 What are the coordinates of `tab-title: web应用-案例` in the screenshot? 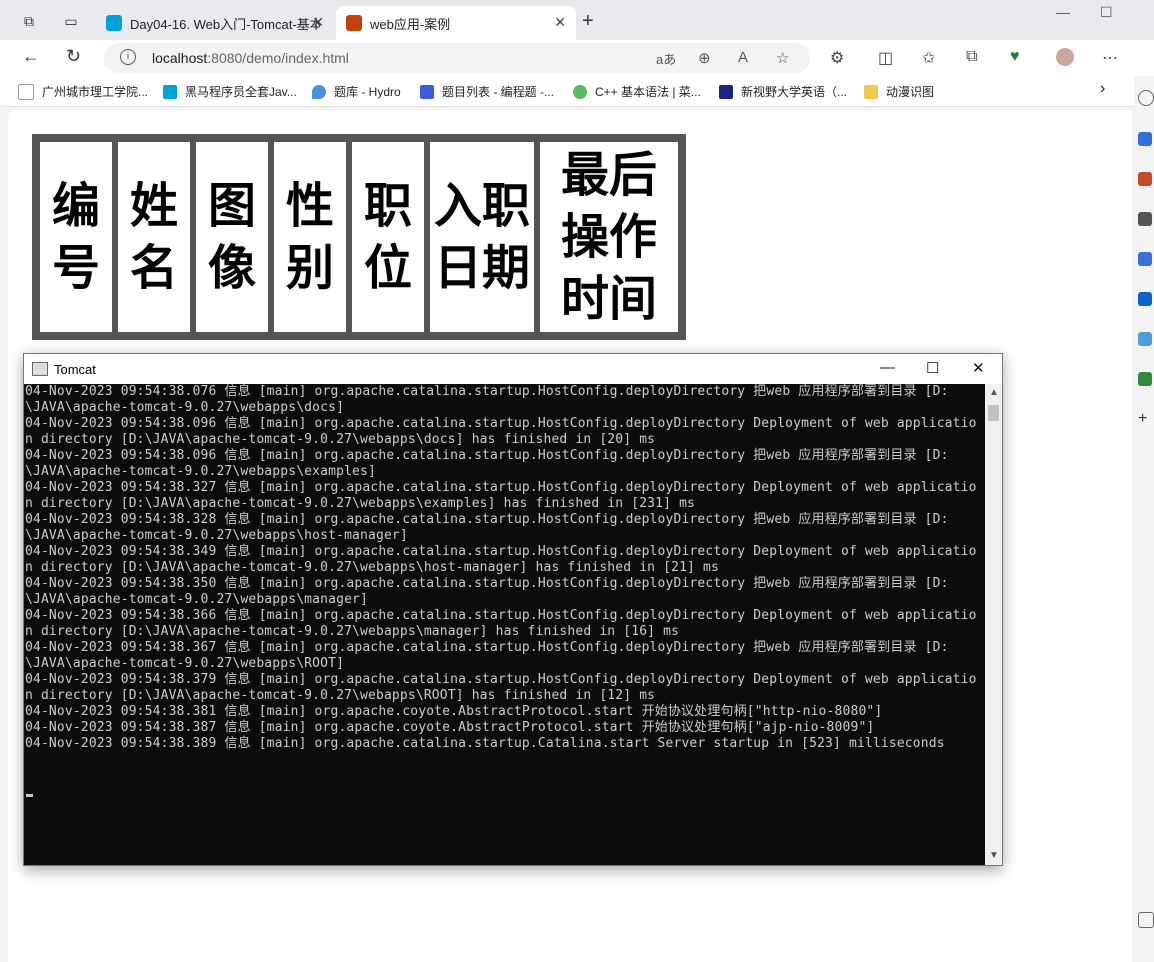 It's located at (410, 24).